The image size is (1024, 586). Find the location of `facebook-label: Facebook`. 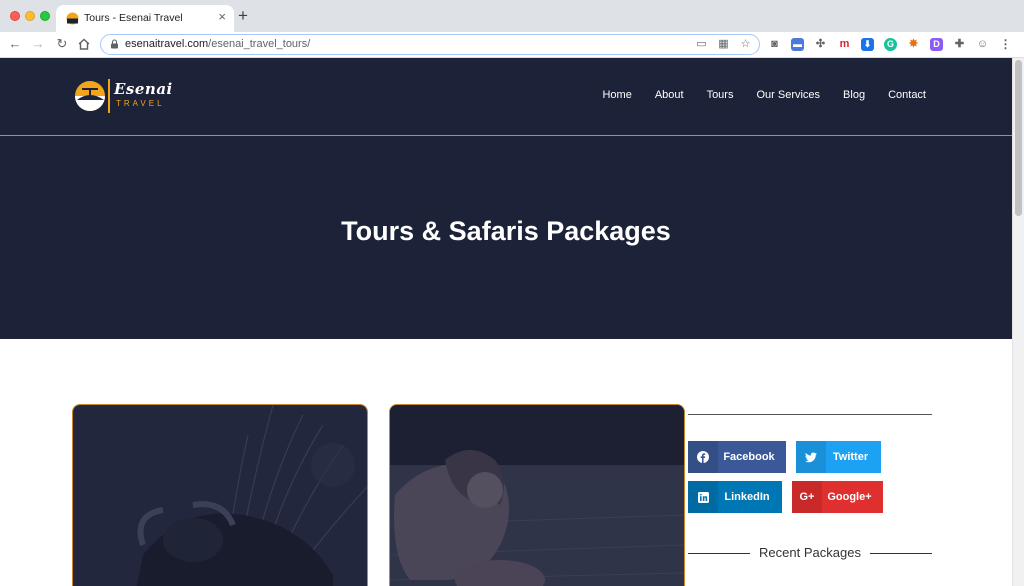

facebook-label: Facebook is located at coordinates (749, 457).